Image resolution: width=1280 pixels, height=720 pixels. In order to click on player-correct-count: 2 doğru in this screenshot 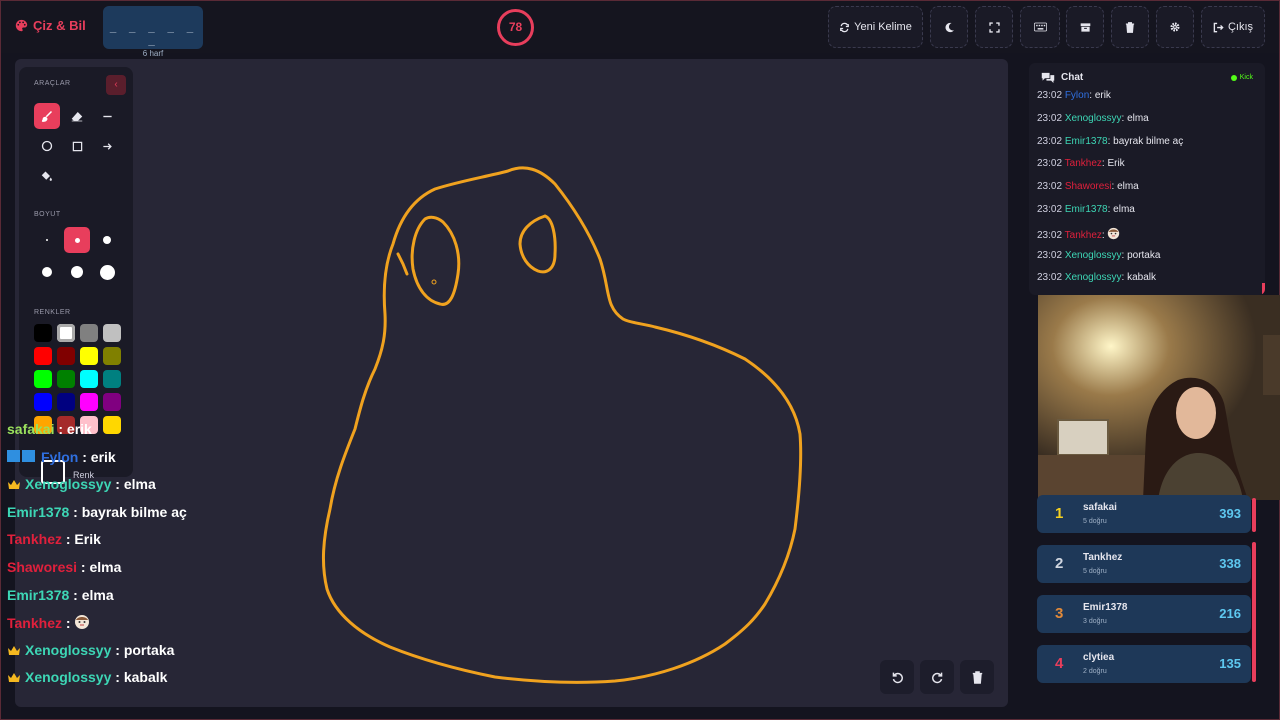, I will do `click(1095, 671)`.